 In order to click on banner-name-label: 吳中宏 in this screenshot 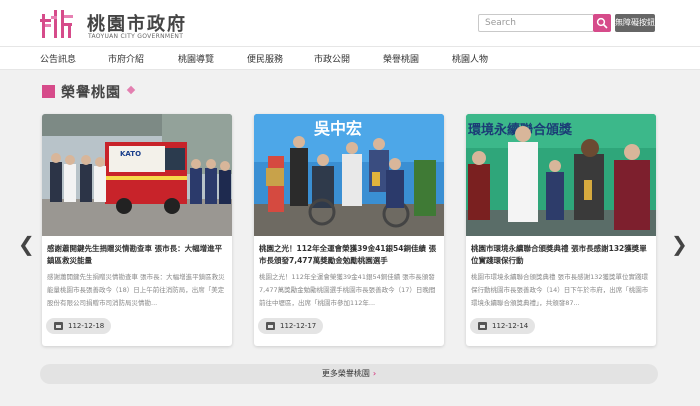, I will do `click(337, 128)`.